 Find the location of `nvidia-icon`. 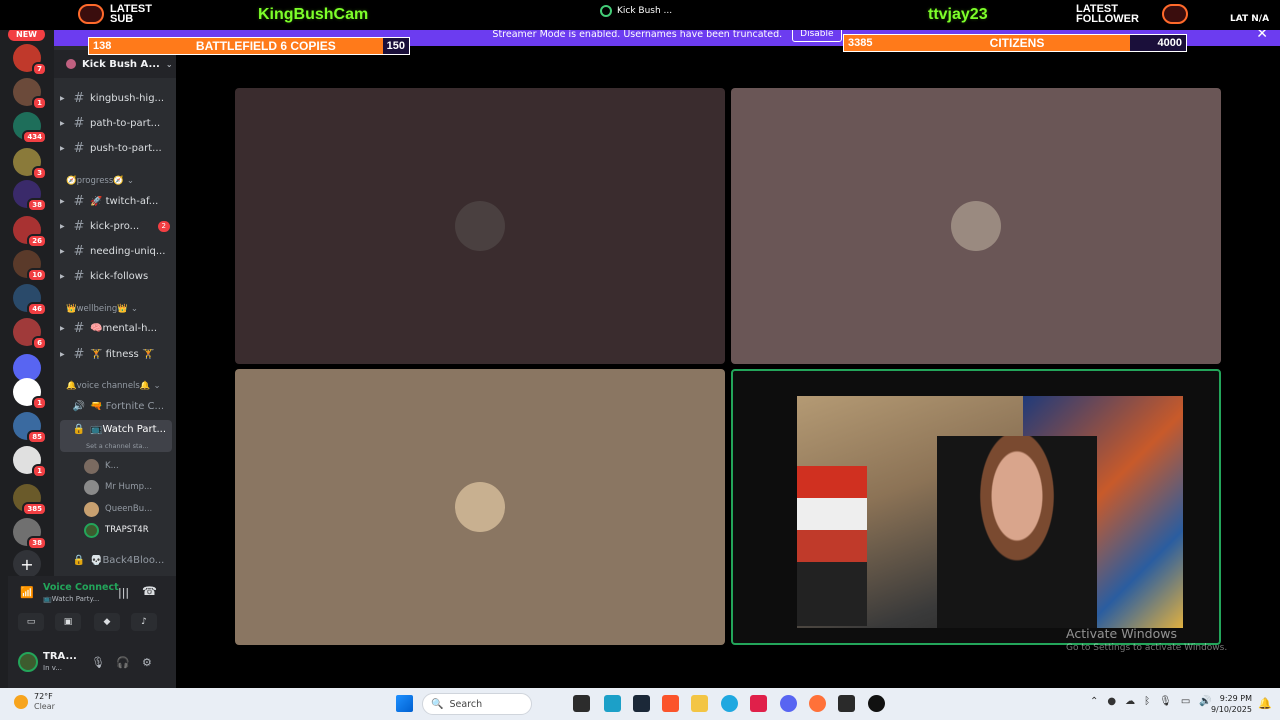

nvidia-icon is located at coordinates (846, 703).